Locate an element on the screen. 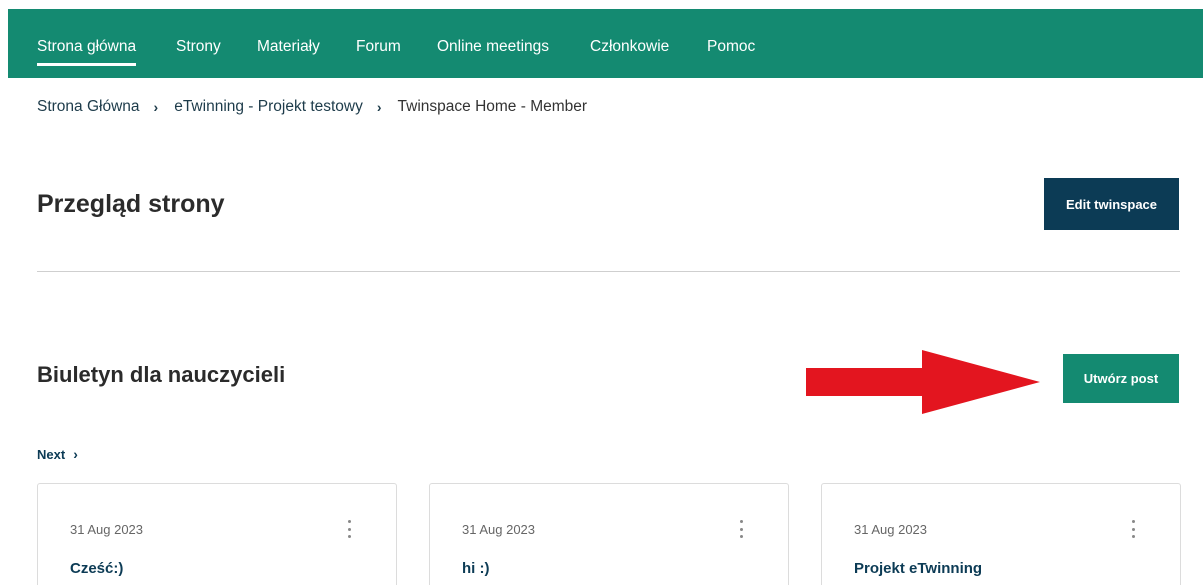  nav-item-members: Członkowie is located at coordinates (629, 32).